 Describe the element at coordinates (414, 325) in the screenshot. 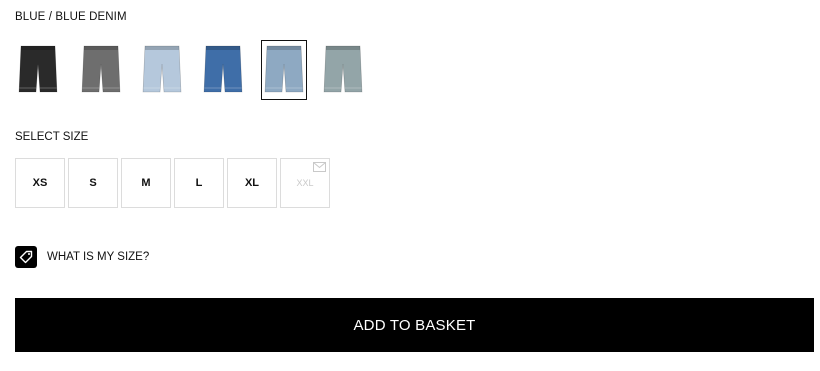

I see `add-to-basket-button: ADD TO BASKET` at that location.